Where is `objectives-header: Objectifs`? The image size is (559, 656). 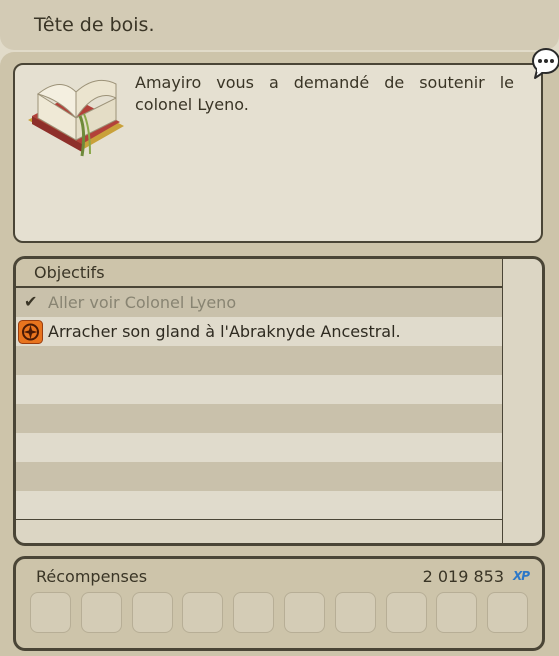 objectives-header: Objectifs is located at coordinates (259, 273).